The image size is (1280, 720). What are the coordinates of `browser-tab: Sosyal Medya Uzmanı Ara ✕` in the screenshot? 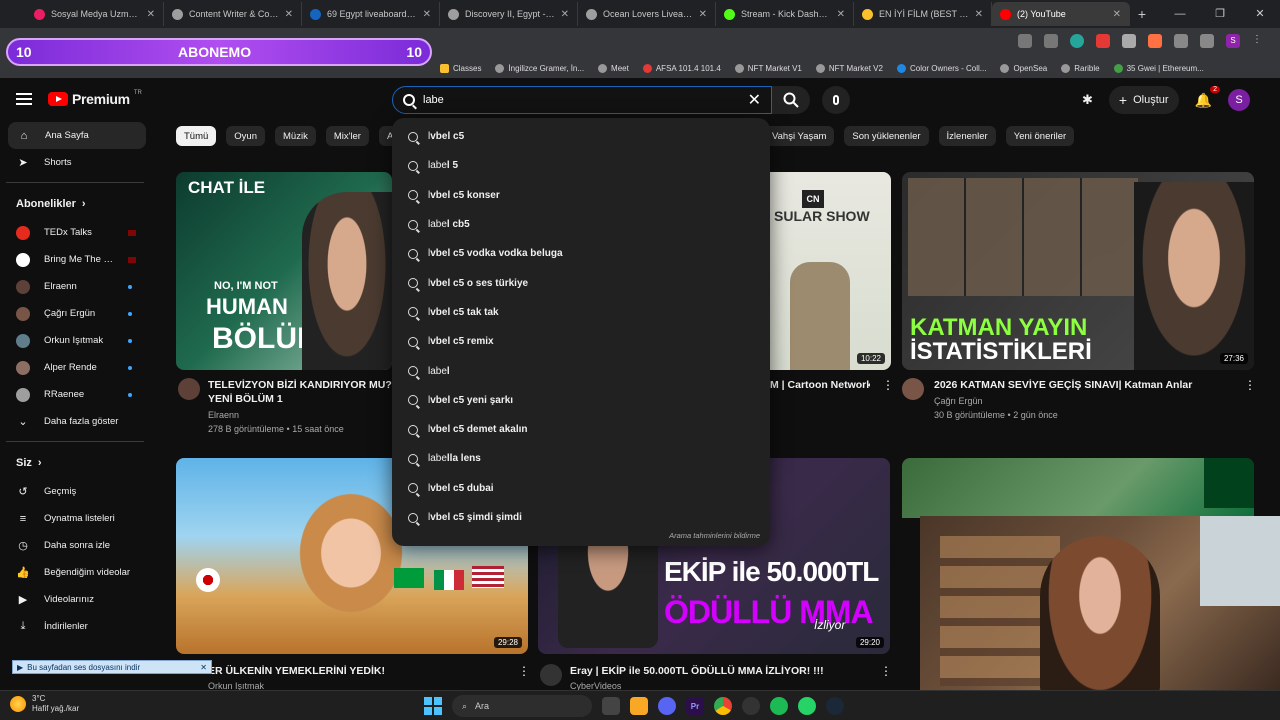 It's located at (95, 14).